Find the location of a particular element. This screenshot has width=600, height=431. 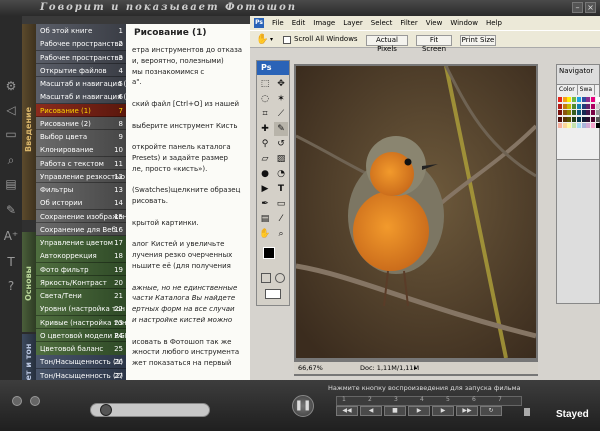

step-forward-icon: ▶ is located at coordinates (443, 411).